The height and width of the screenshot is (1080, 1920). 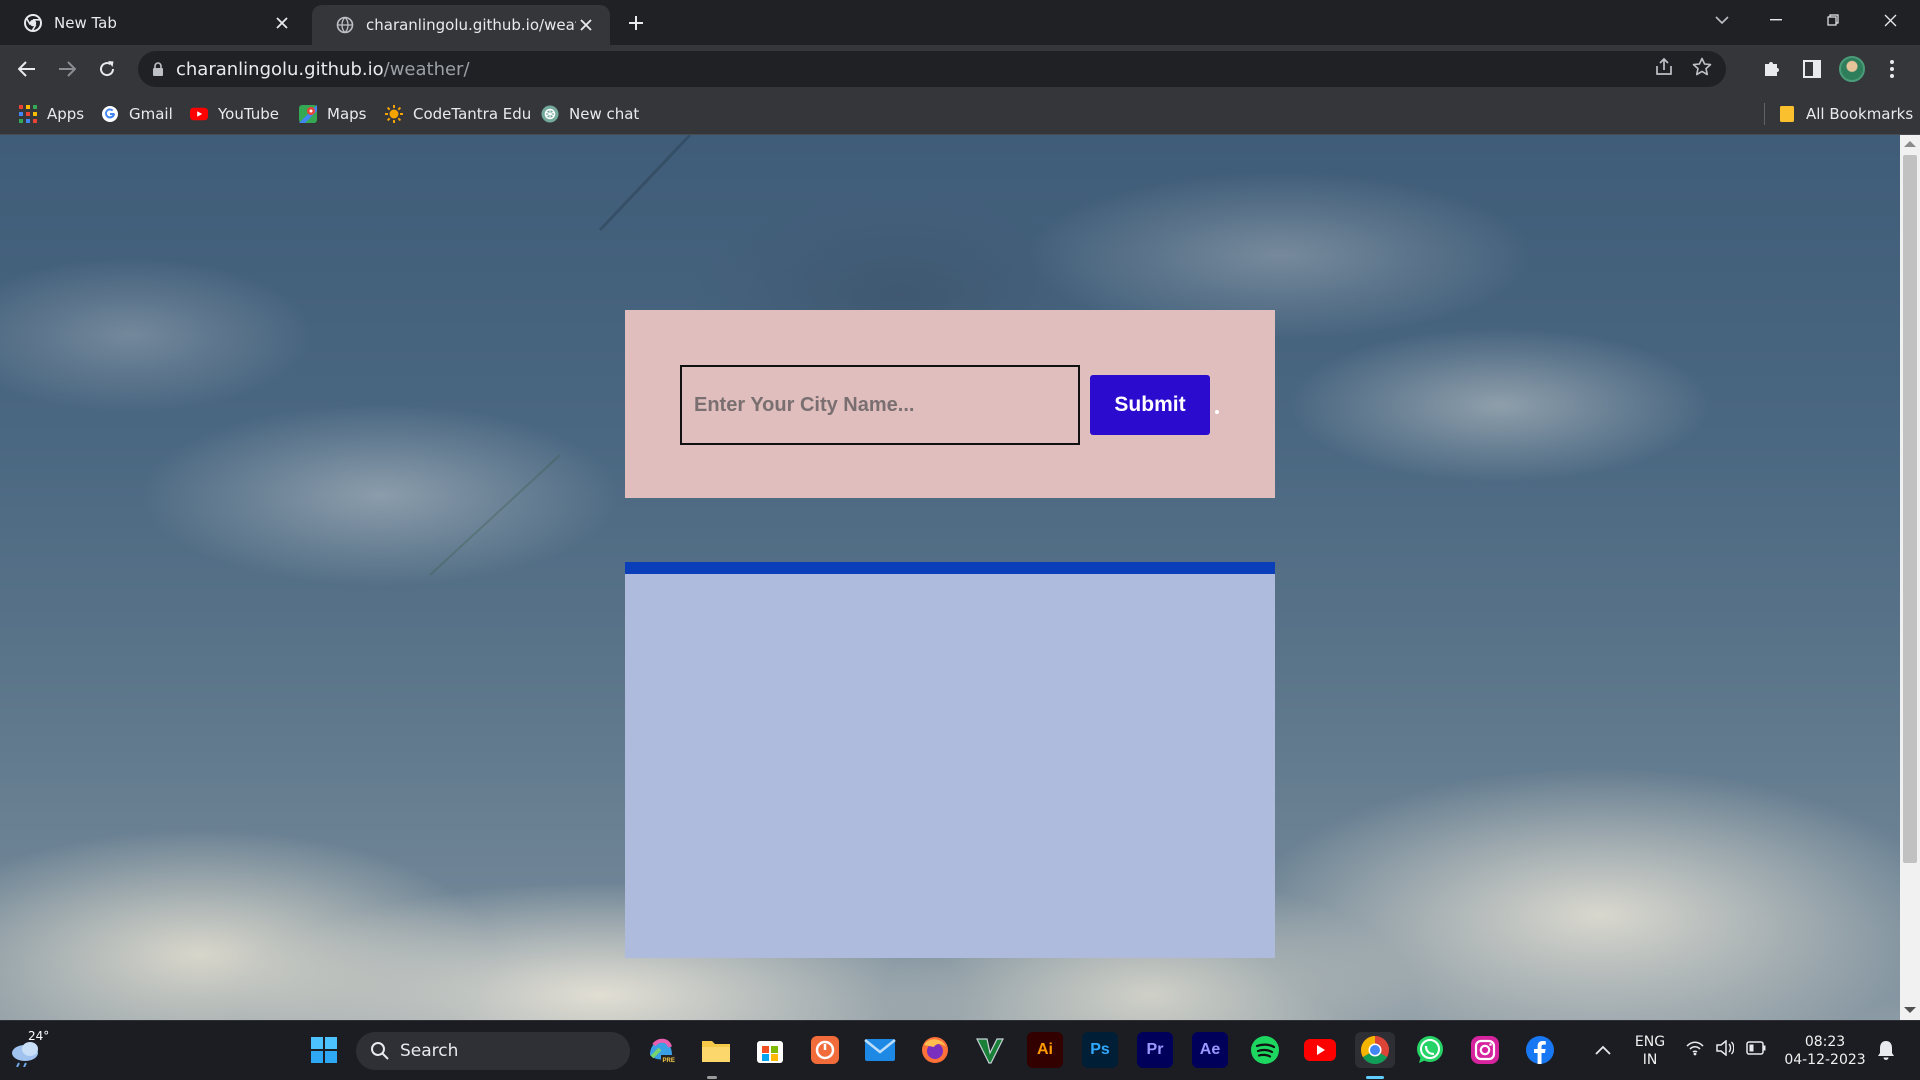 What do you see at coordinates (1756, 1048) in the screenshot?
I see `battery-icon` at bounding box center [1756, 1048].